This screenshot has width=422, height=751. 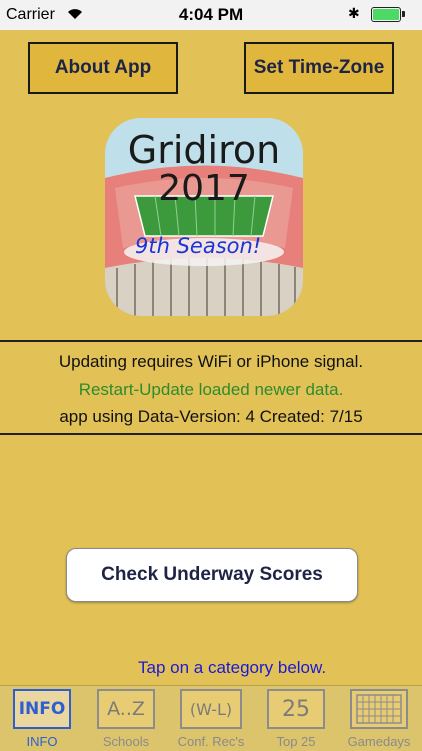 What do you see at coordinates (211, 416) in the screenshot?
I see `info-data-version: app using Data-Version: 4 Created: 7/15` at bounding box center [211, 416].